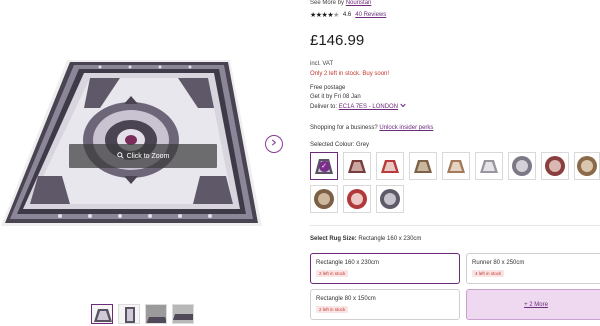  What do you see at coordinates (357, 166) in the screenshot?
I see `swatch-red-rect` at bounding box center [357, 166].